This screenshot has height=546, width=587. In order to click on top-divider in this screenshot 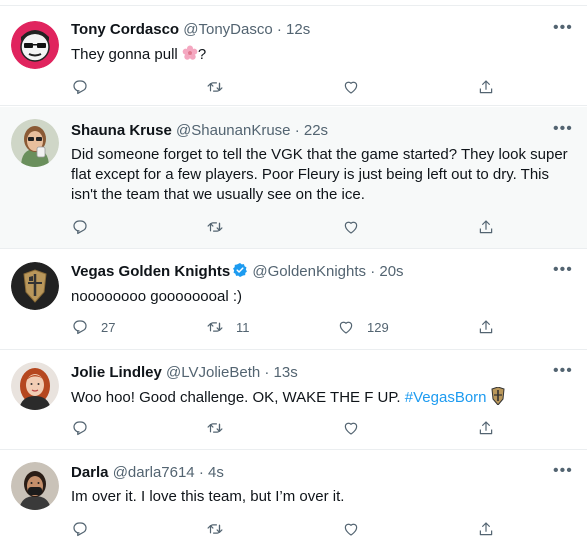, I will do `click(293, 3)`.